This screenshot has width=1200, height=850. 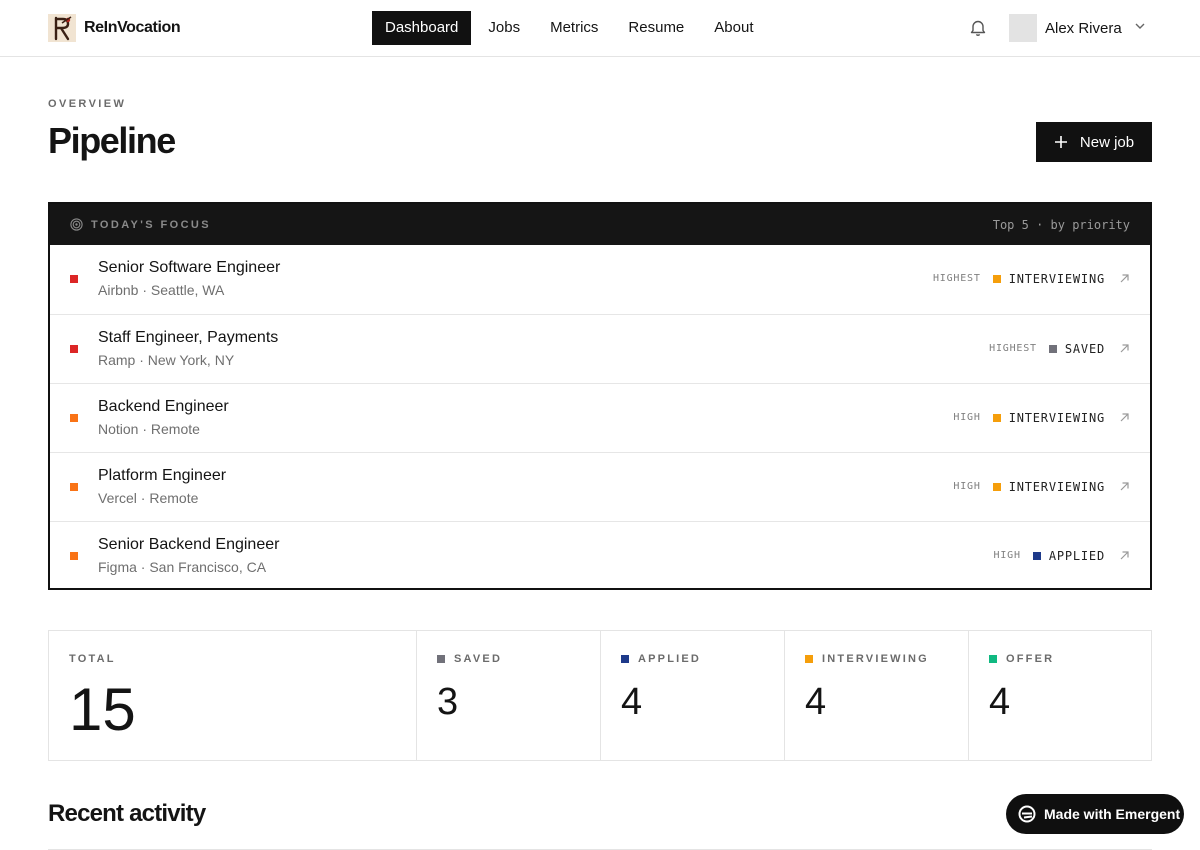 I want to click on nav-resume: Resume, so click(x=656, y=28).